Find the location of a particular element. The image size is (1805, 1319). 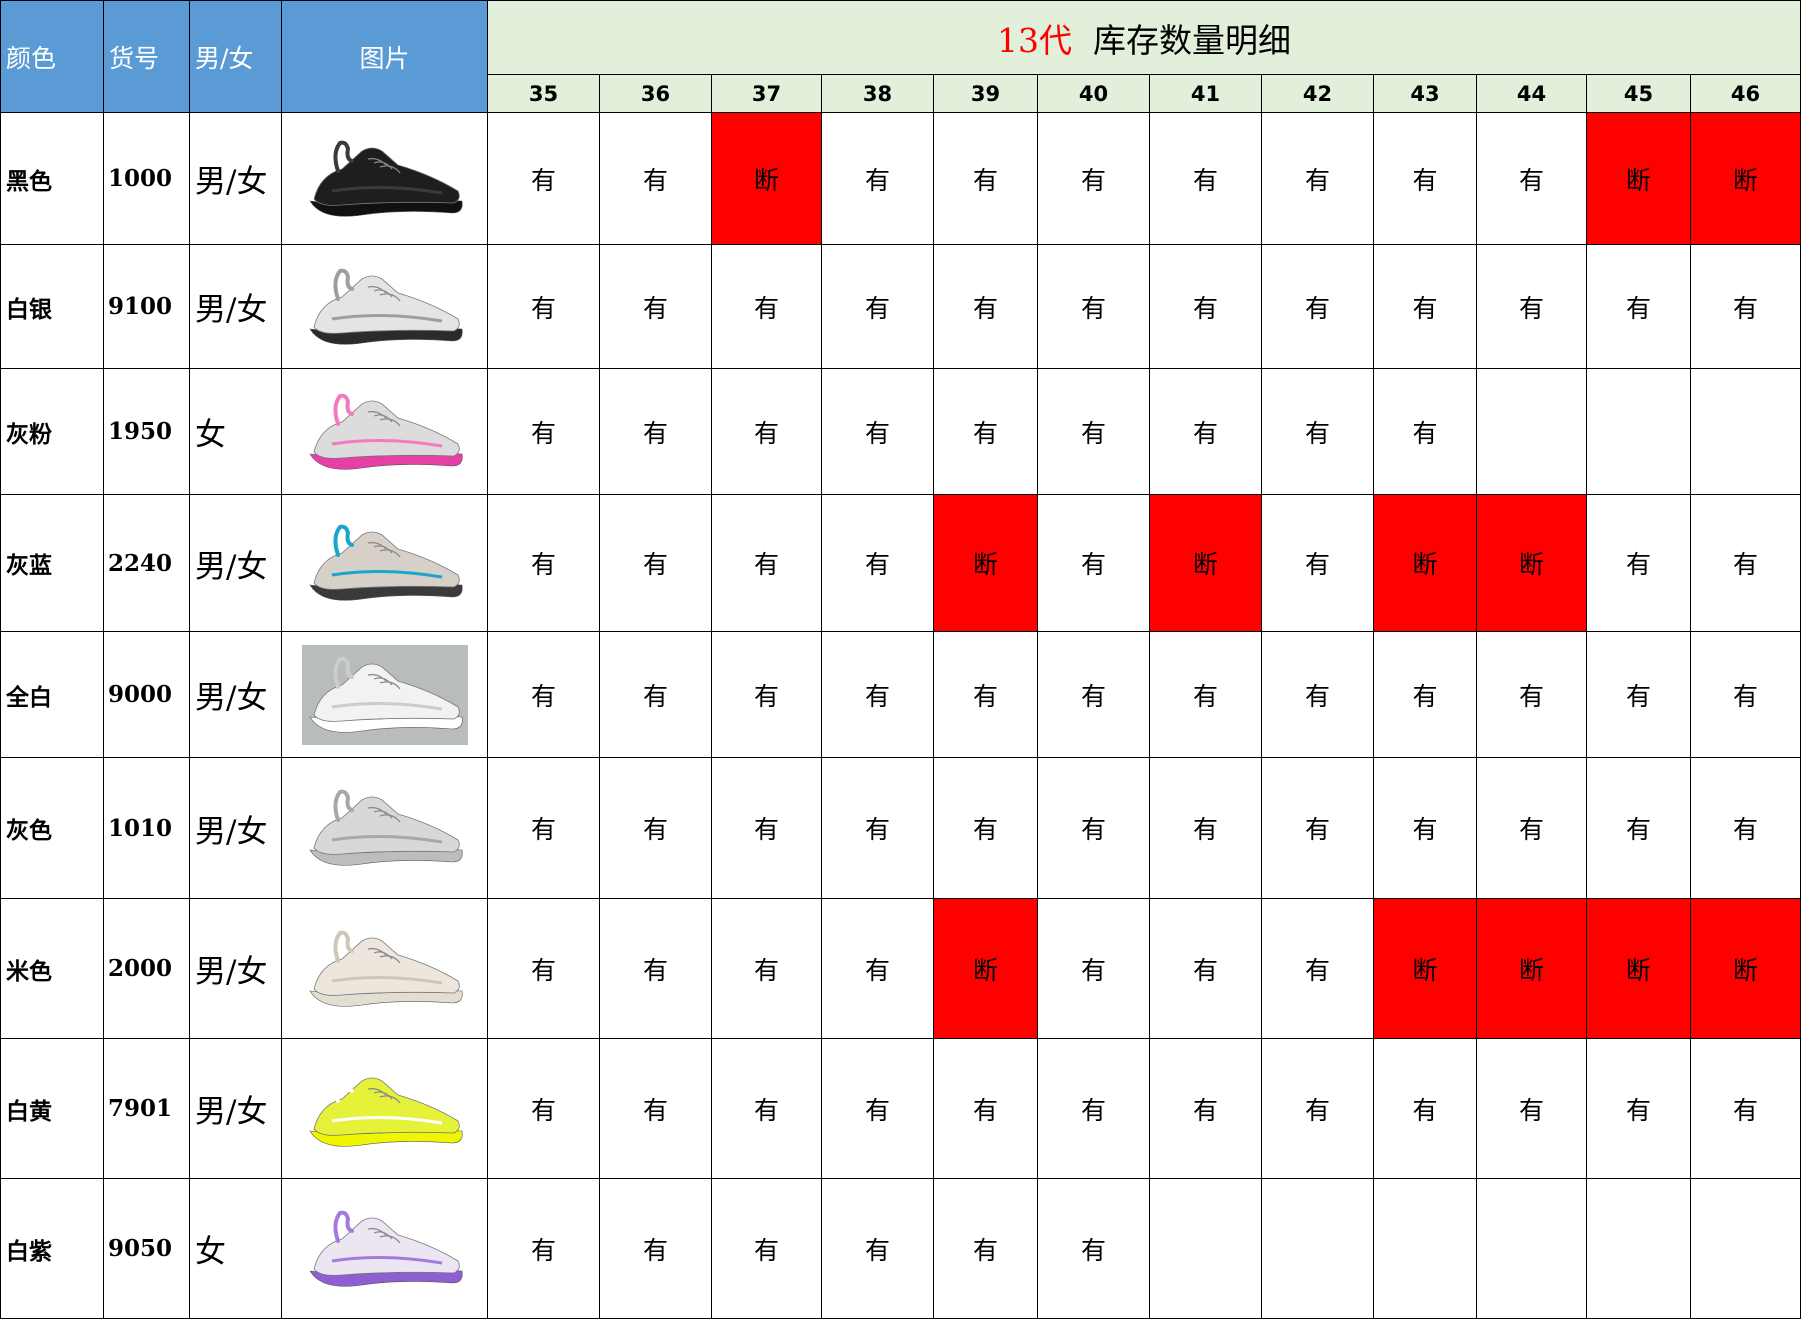

code-cell: 2000 is located at coordinates (146, 968).